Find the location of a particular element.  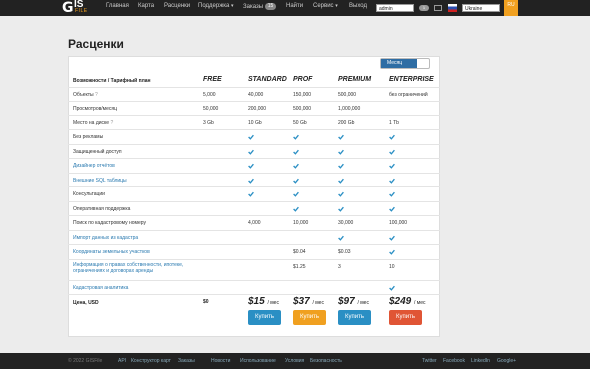

table-row: Дизайнер отчётов is located at coordinates (254, 165).